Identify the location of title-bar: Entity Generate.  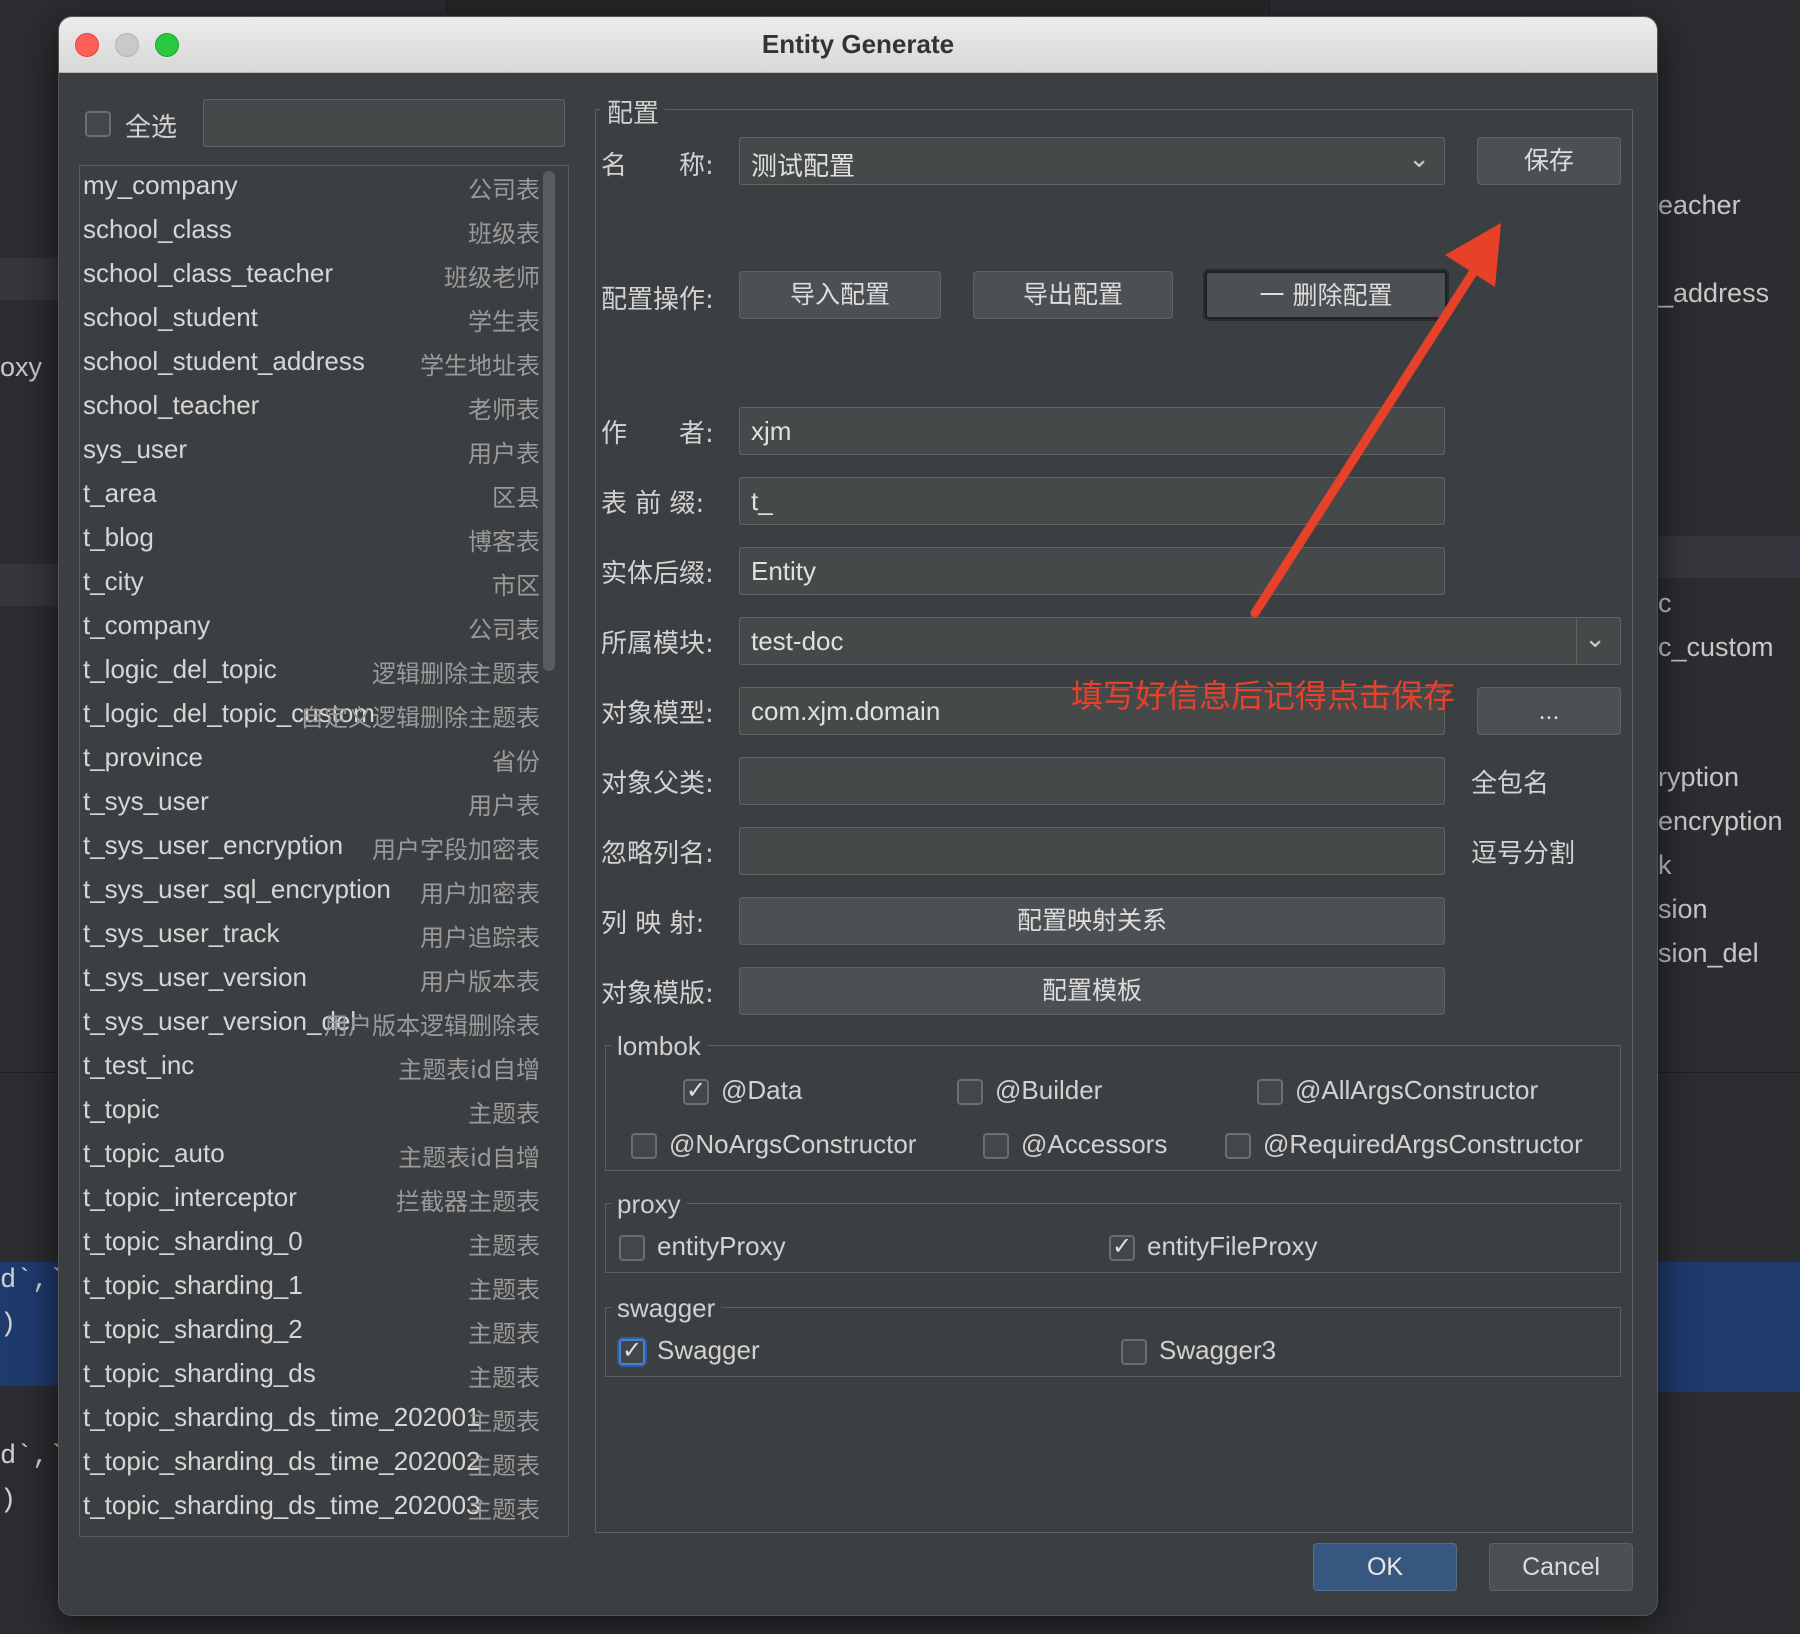
(858, 45).